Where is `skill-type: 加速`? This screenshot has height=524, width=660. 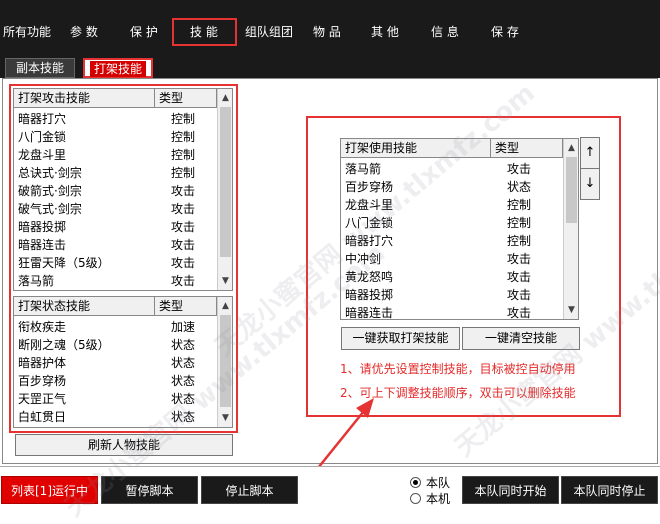
skill-type: 加速 is located at coordinates (183, 327).